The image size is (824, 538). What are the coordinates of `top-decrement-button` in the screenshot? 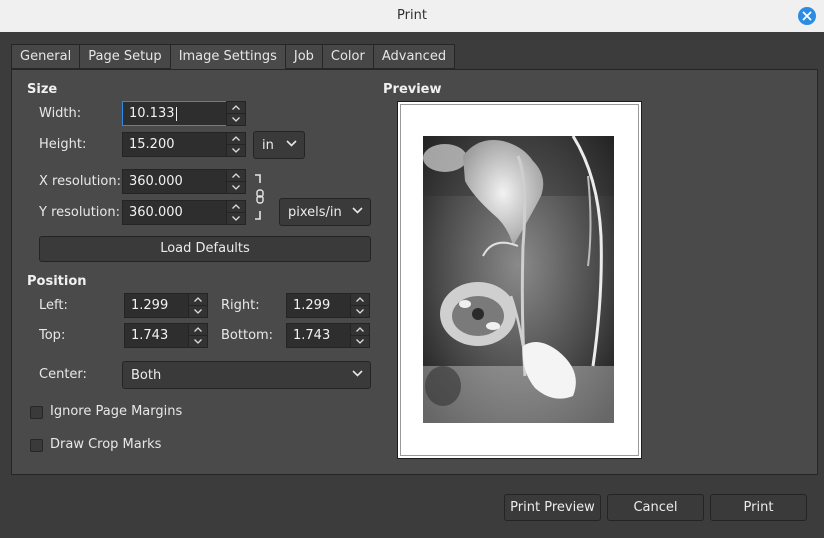 It's located at (198, 341).